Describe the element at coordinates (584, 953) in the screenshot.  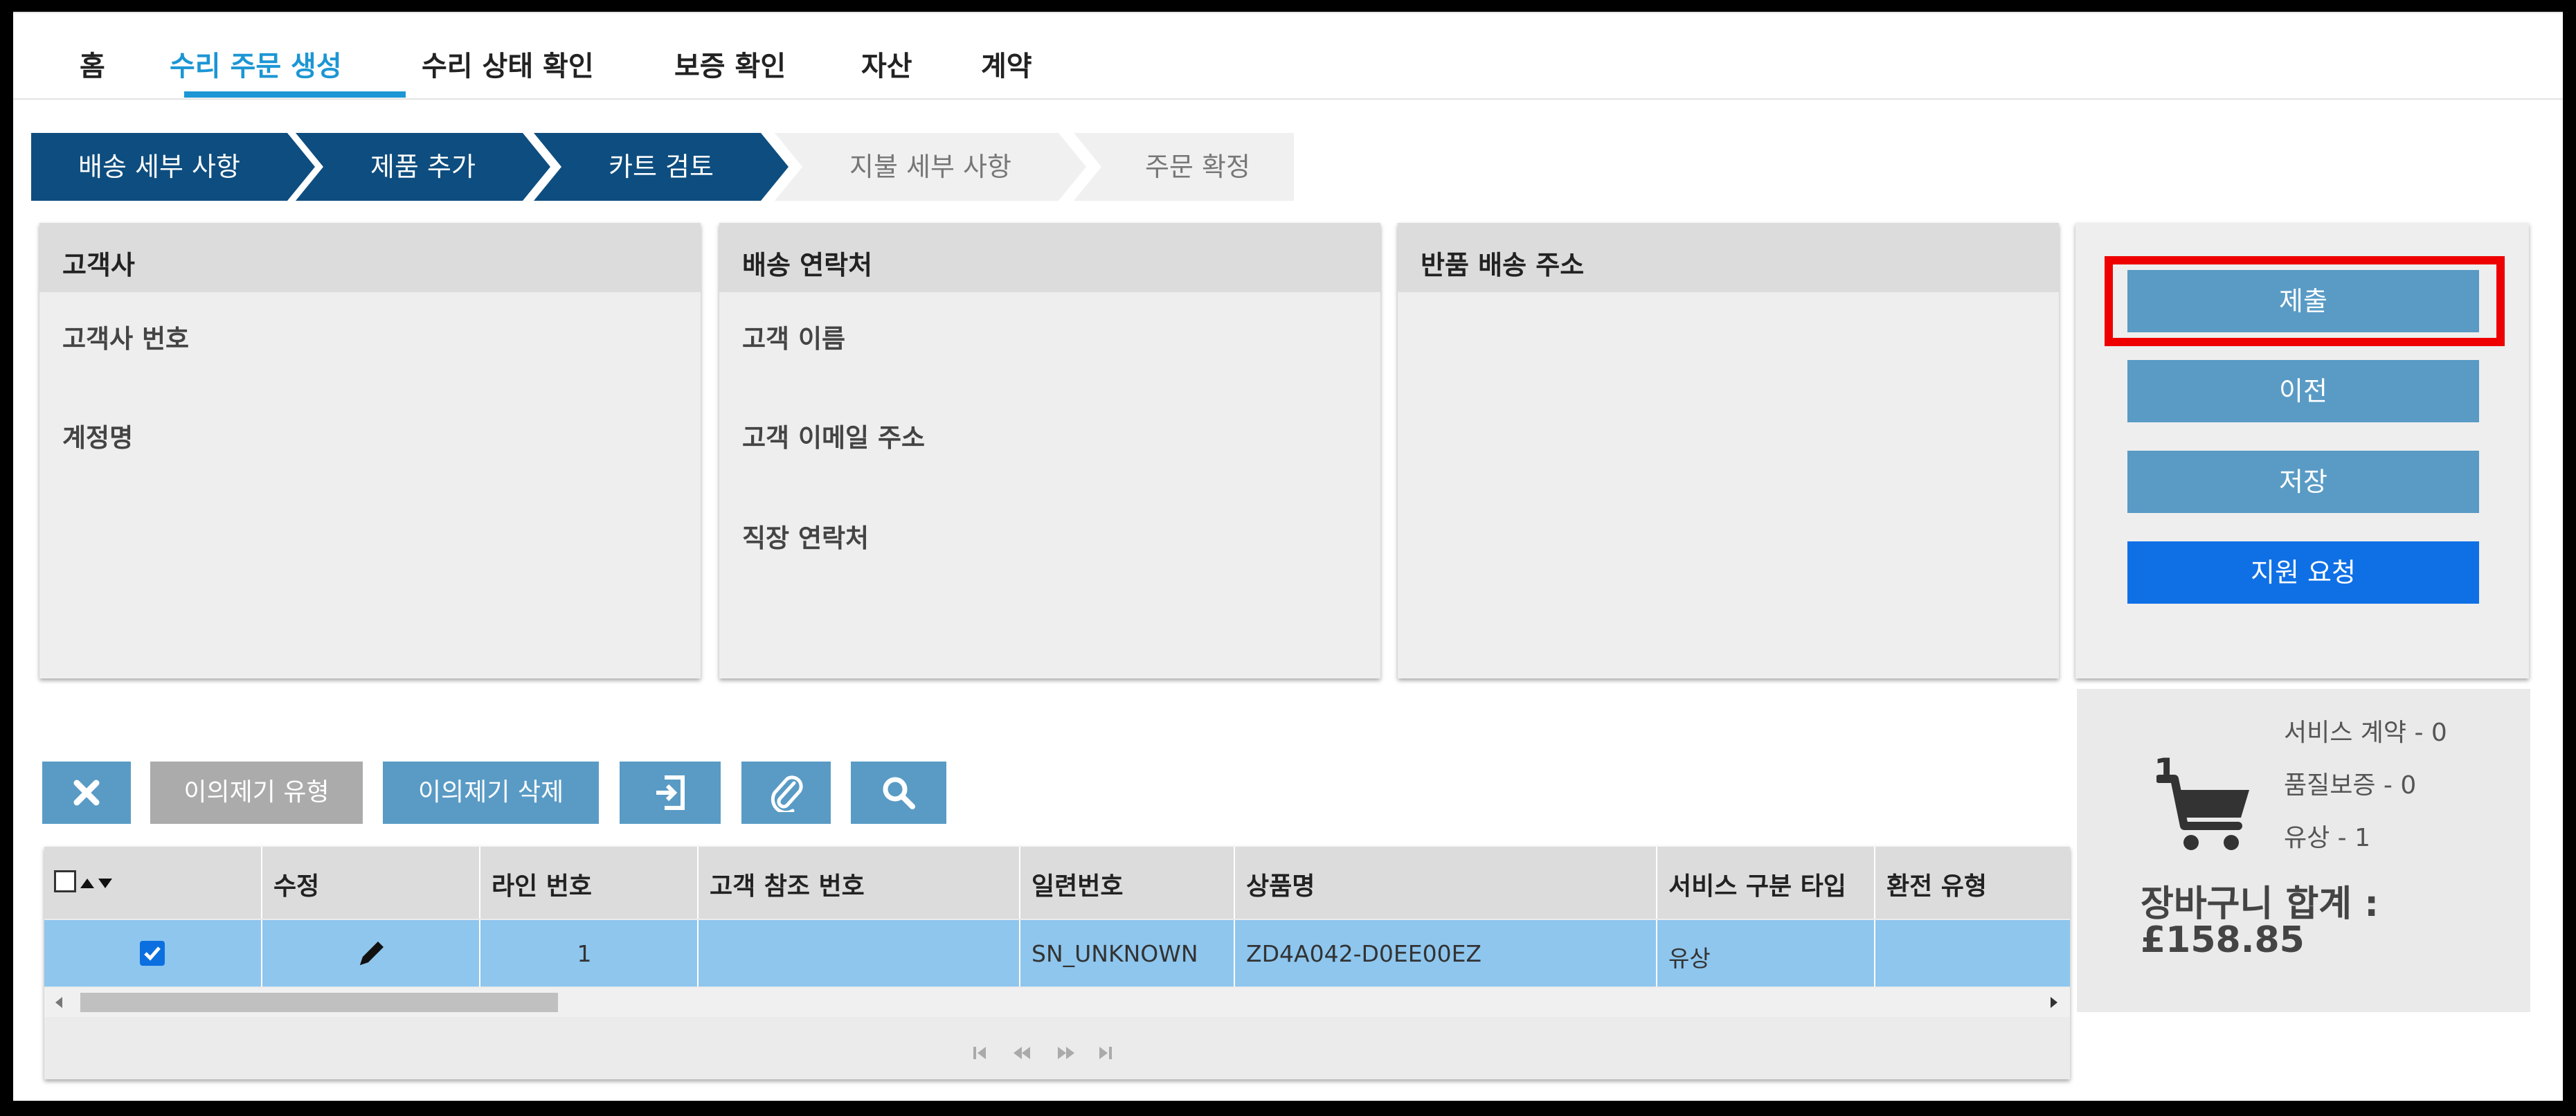
I see `line-number: 1` at that location.